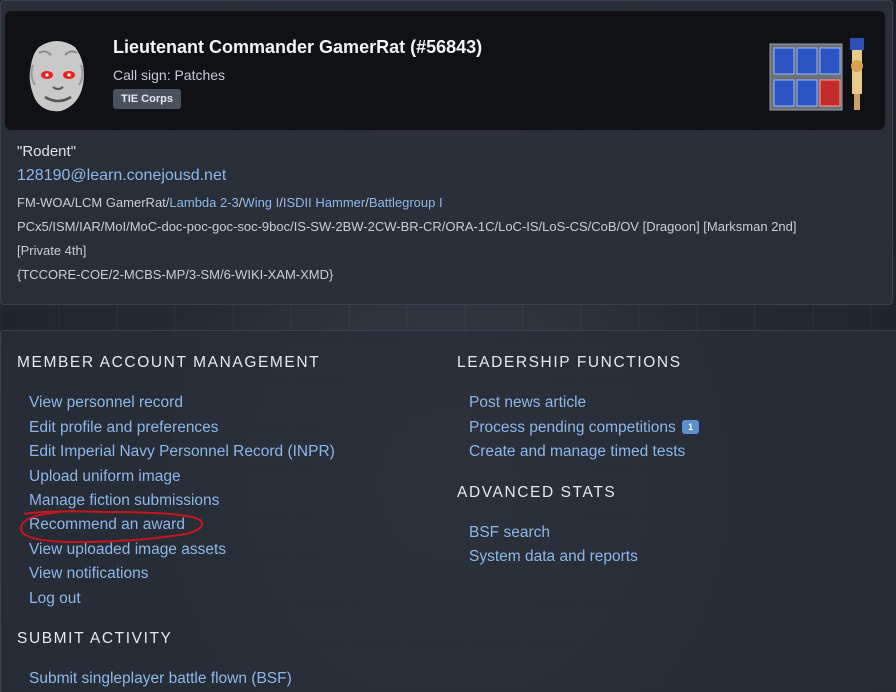 The height and width of the screenshot is (692, 896). Describe the element at coordinates (577, 452) in the screenshot. I see `timed-tests-link: Create and manage timed tests` at that location.